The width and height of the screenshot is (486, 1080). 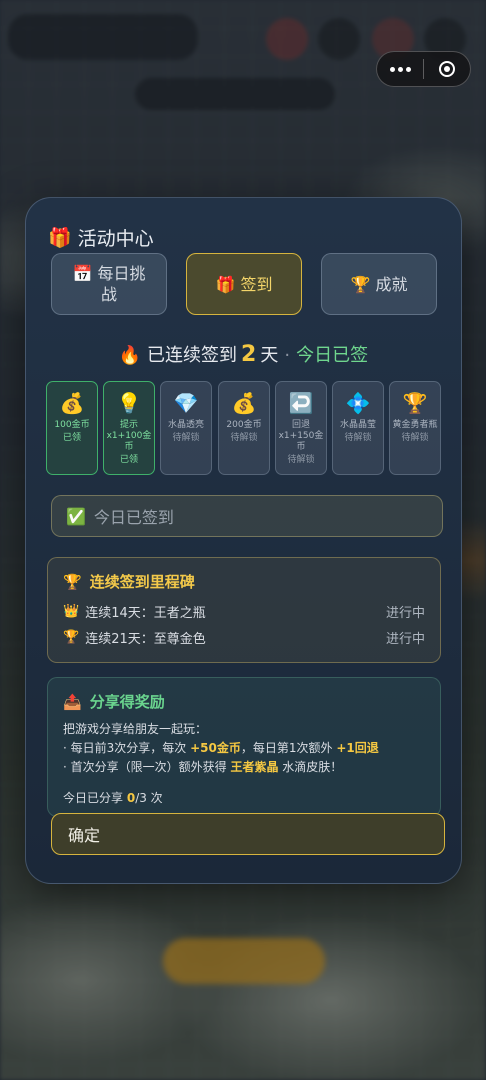 What do you see at coordinates (82, 273) in the screenshot?
I see `calendar-icon: 📅` at bounding box center [82, 273].